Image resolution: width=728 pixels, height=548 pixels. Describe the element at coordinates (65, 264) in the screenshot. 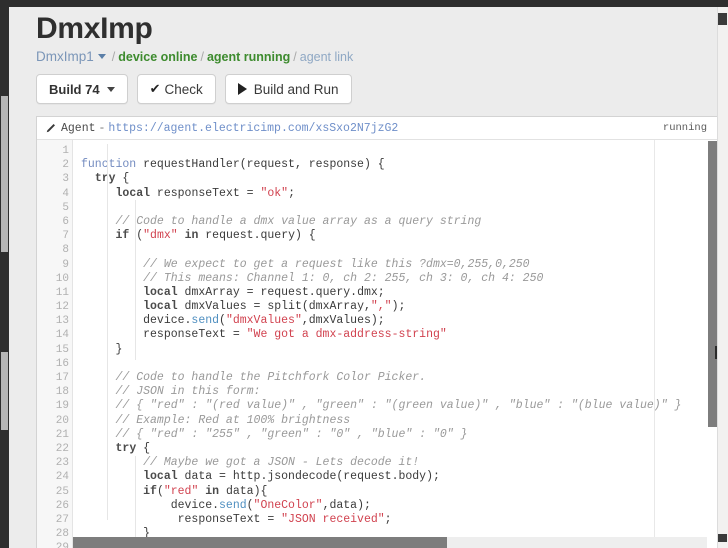

I see `line-number: 9` at that location.